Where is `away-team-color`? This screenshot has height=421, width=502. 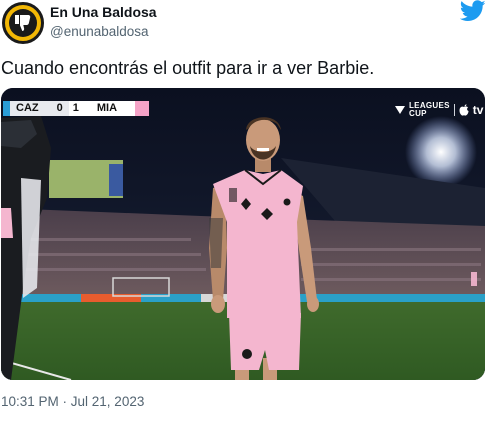 away-team-color is located at coordinates (142, 108).